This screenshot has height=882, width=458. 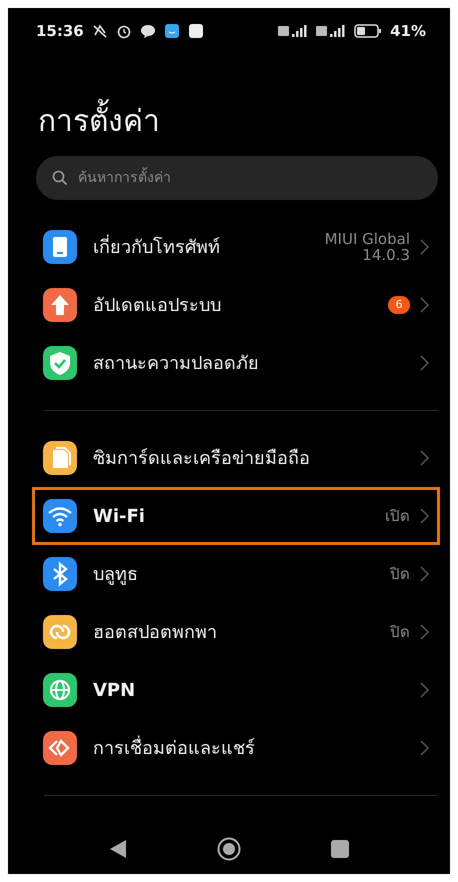 What do you see at coordinates (115, 574) in the screenshot?
I see `item-label: บลูทูธ` at bounding box center [115, 574].